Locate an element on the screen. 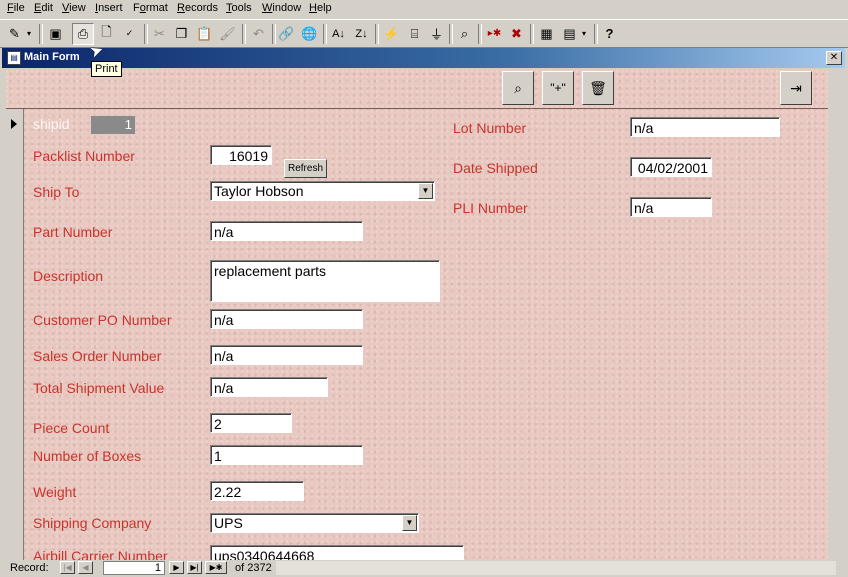  hyperlink-icon: 🔗 is located at coordinates (286, 33).